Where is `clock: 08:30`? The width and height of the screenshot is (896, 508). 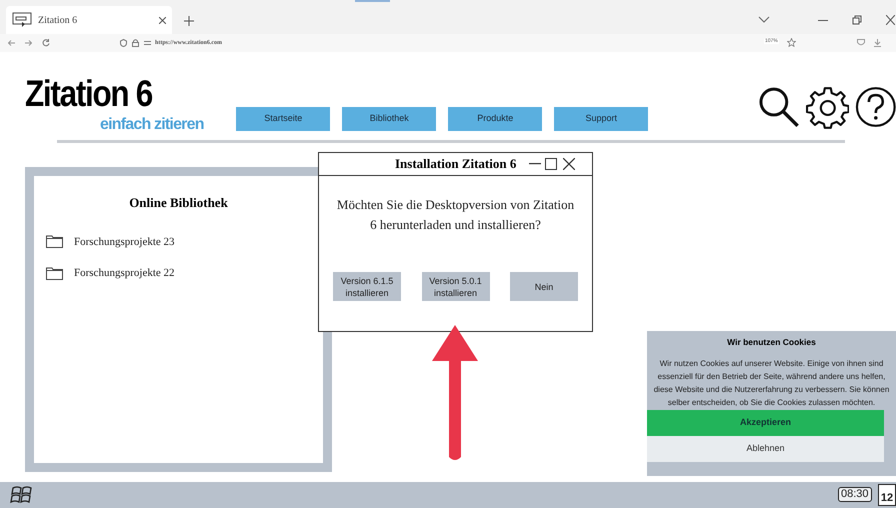 clock: 08:30 is located at coordinates (855, 494).